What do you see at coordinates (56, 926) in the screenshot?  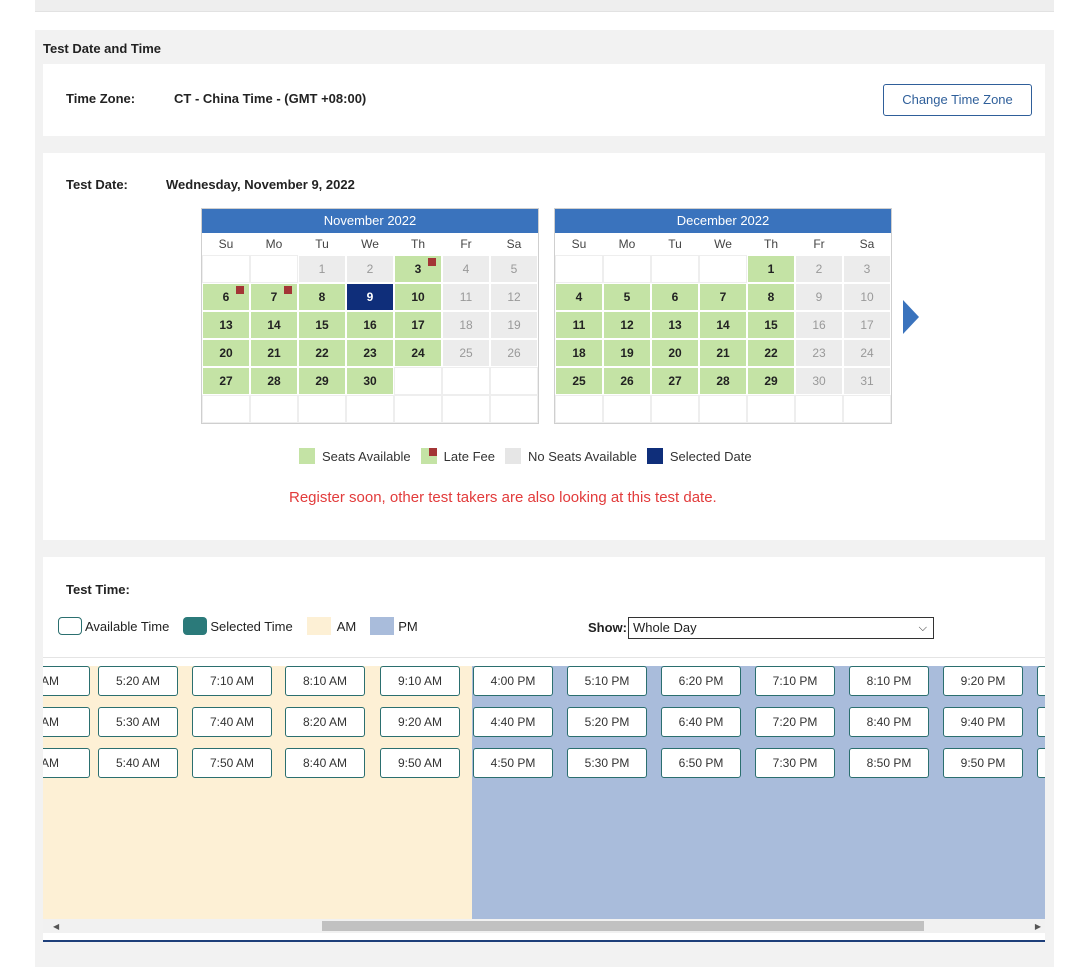 I see `scroll-left-arrow-icon: ◀` at bounding box center [56, 926].